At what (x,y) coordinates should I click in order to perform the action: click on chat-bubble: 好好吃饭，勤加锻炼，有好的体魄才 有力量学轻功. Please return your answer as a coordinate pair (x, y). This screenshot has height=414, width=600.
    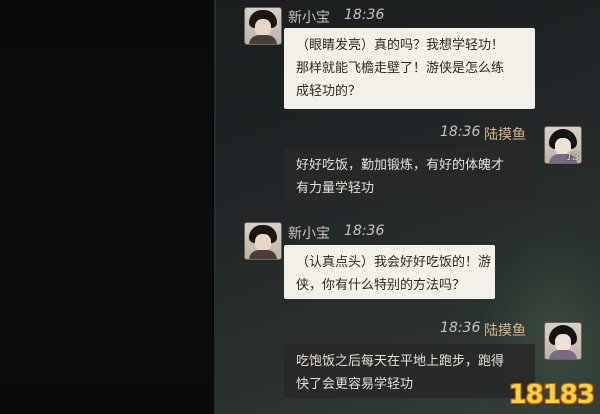
    Looking at the image, I should click on (409, 174).